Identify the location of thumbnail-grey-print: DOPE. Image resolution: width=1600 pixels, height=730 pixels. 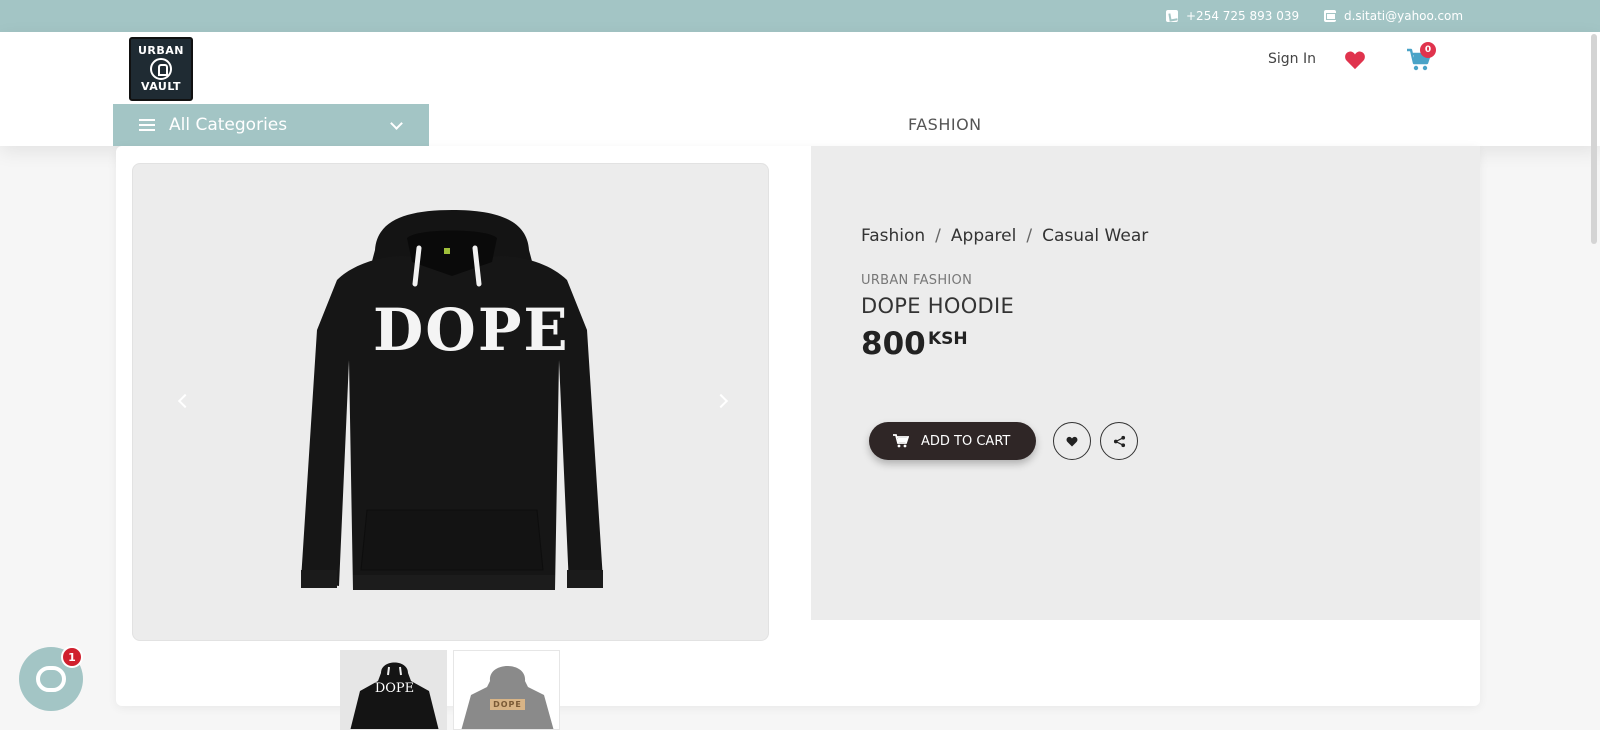
(507, 704).